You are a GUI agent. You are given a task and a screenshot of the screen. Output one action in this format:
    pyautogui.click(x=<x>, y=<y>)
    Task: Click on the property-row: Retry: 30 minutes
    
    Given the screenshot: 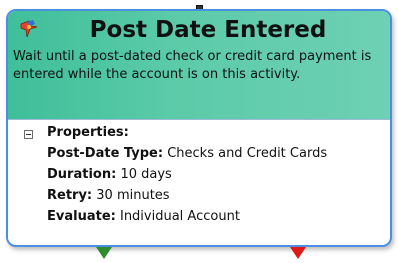 What is the action you would take?
    pyautogui.click(x=108, y=195)
    